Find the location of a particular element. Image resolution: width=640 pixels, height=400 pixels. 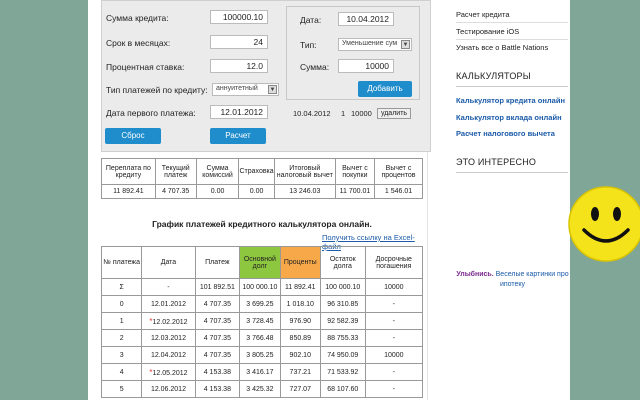

cell-date: 12.01.2012 is located at coordinates (168, 304).